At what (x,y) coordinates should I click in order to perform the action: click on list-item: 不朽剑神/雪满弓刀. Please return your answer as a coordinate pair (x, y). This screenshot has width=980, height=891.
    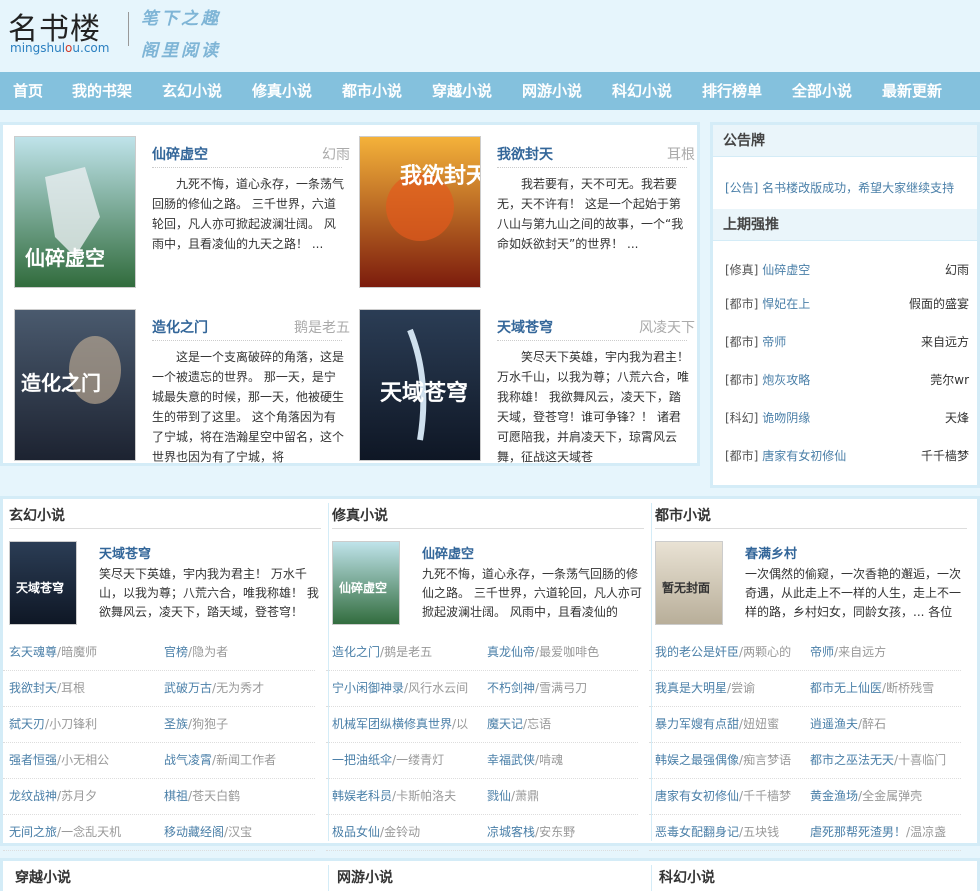
    Looking at the image, I should click on (562, 687).